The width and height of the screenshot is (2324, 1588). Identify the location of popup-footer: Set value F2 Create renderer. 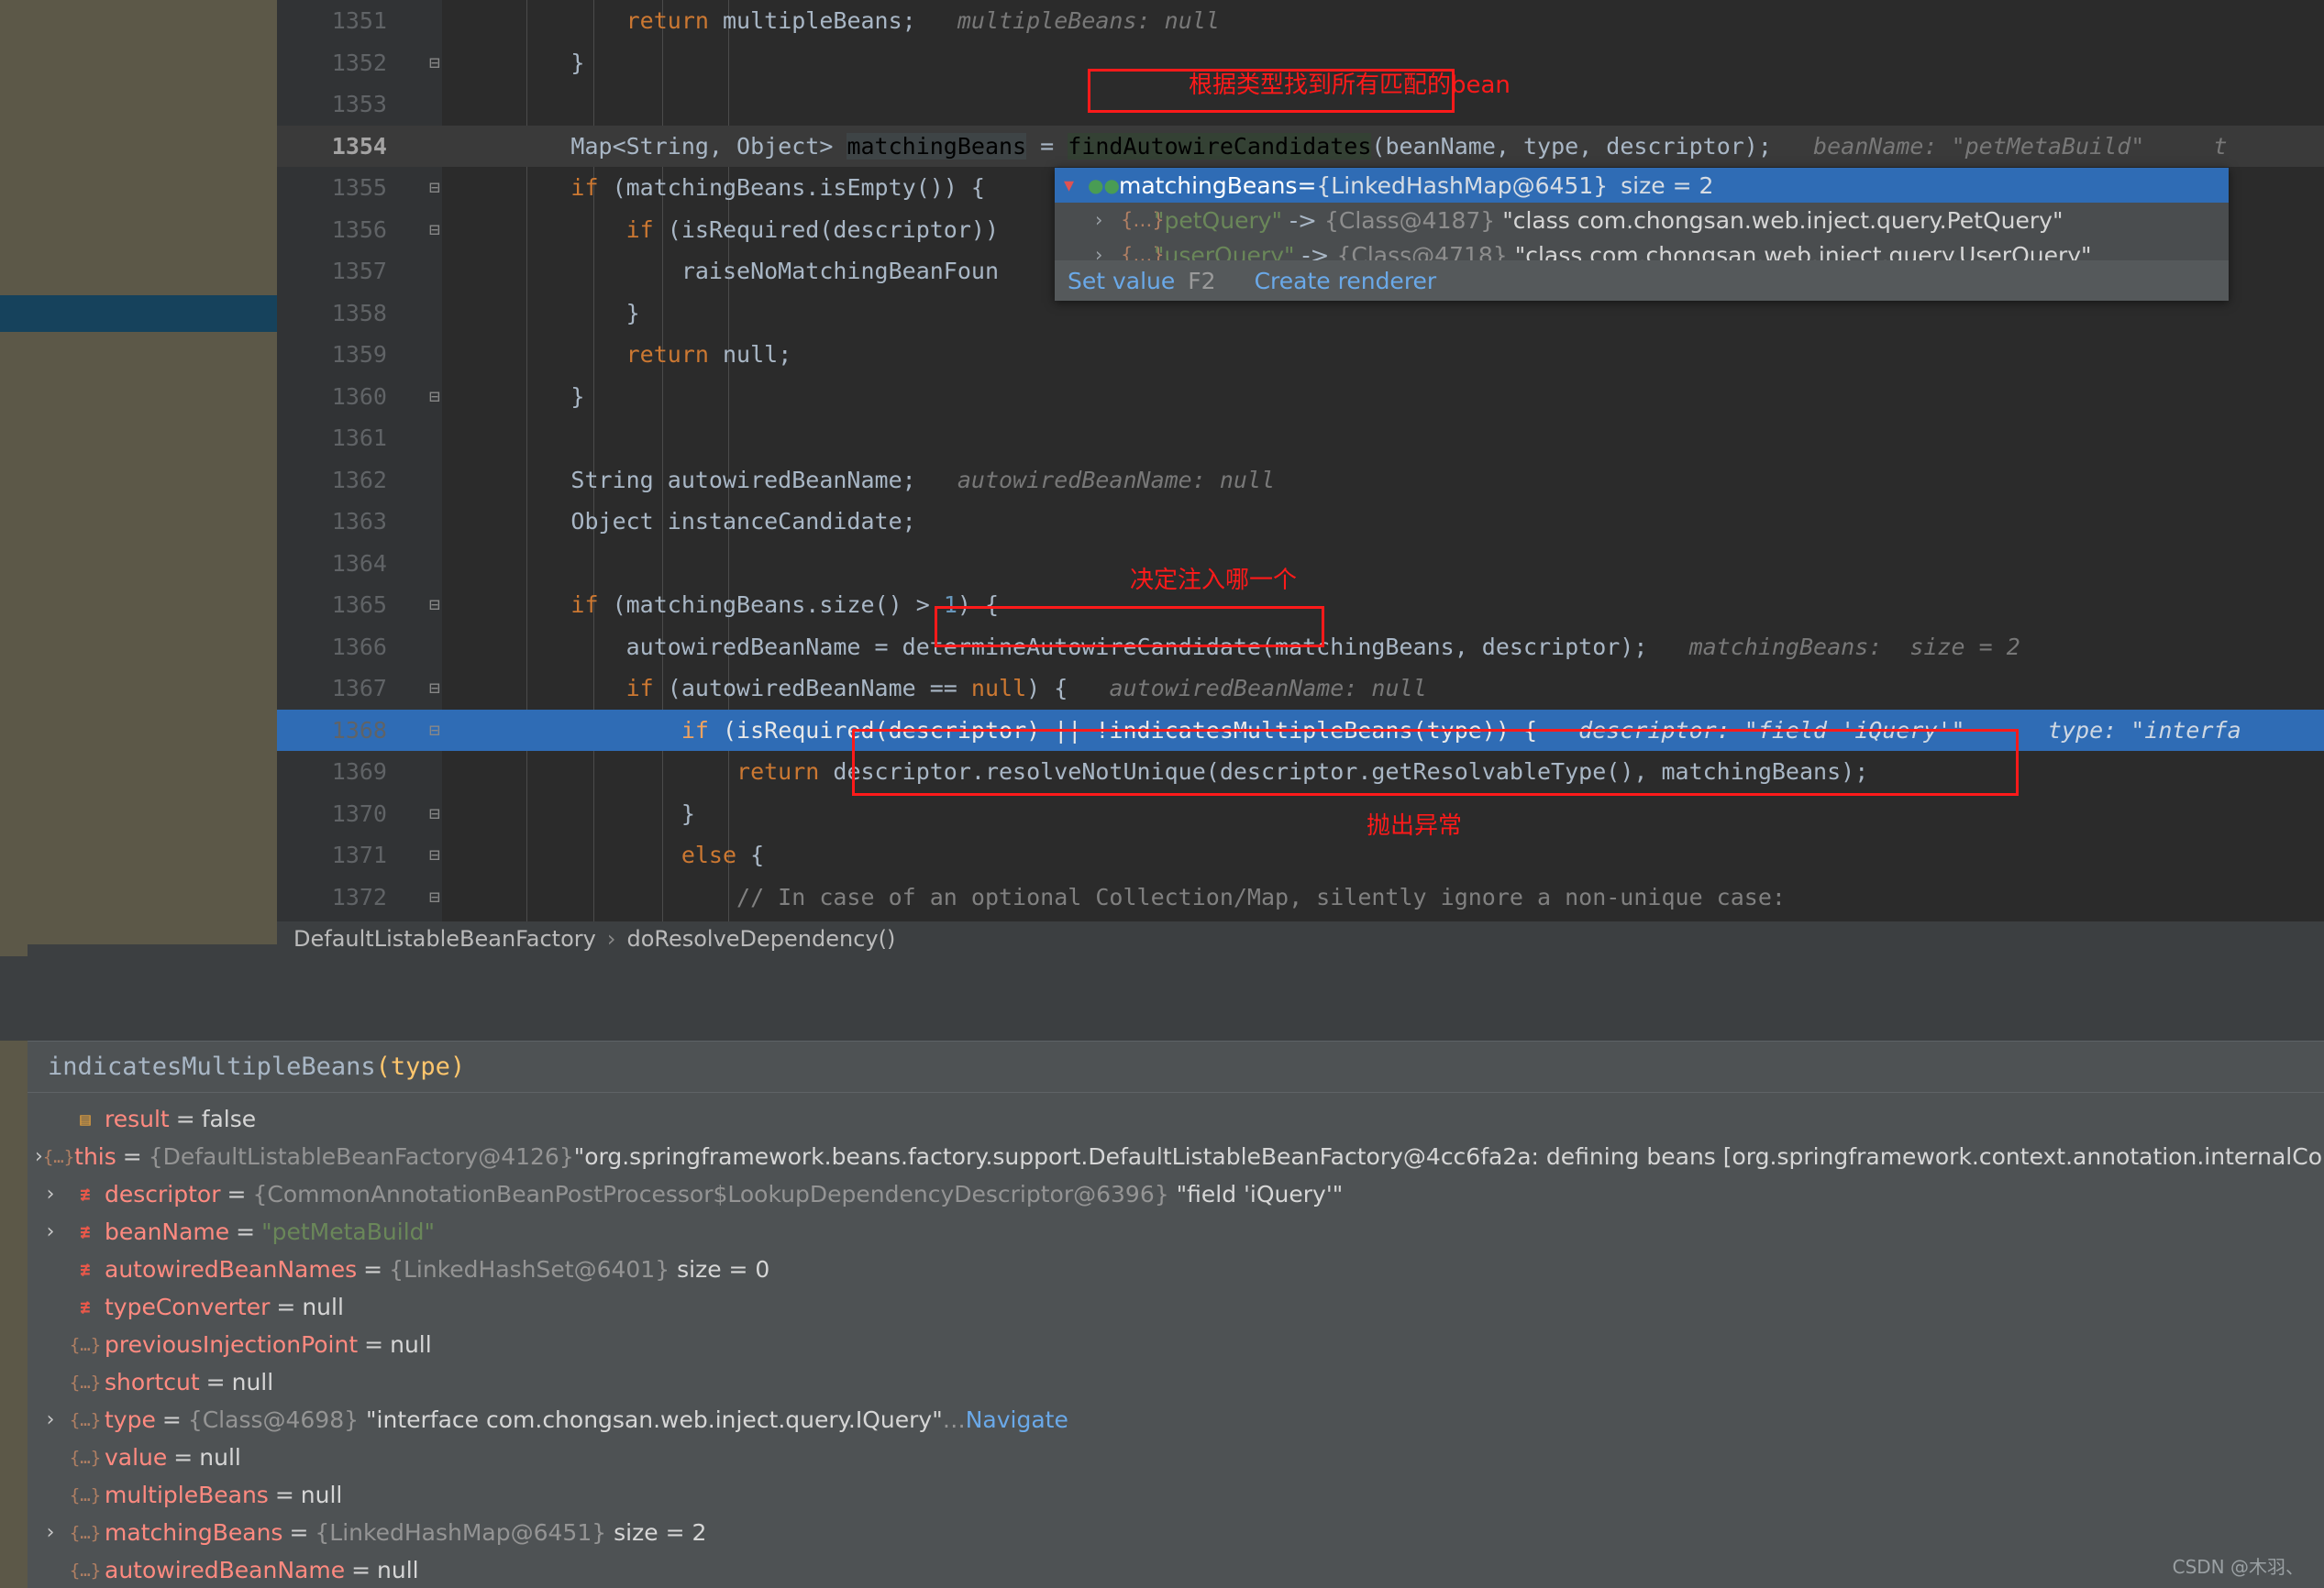
(1642, 280).